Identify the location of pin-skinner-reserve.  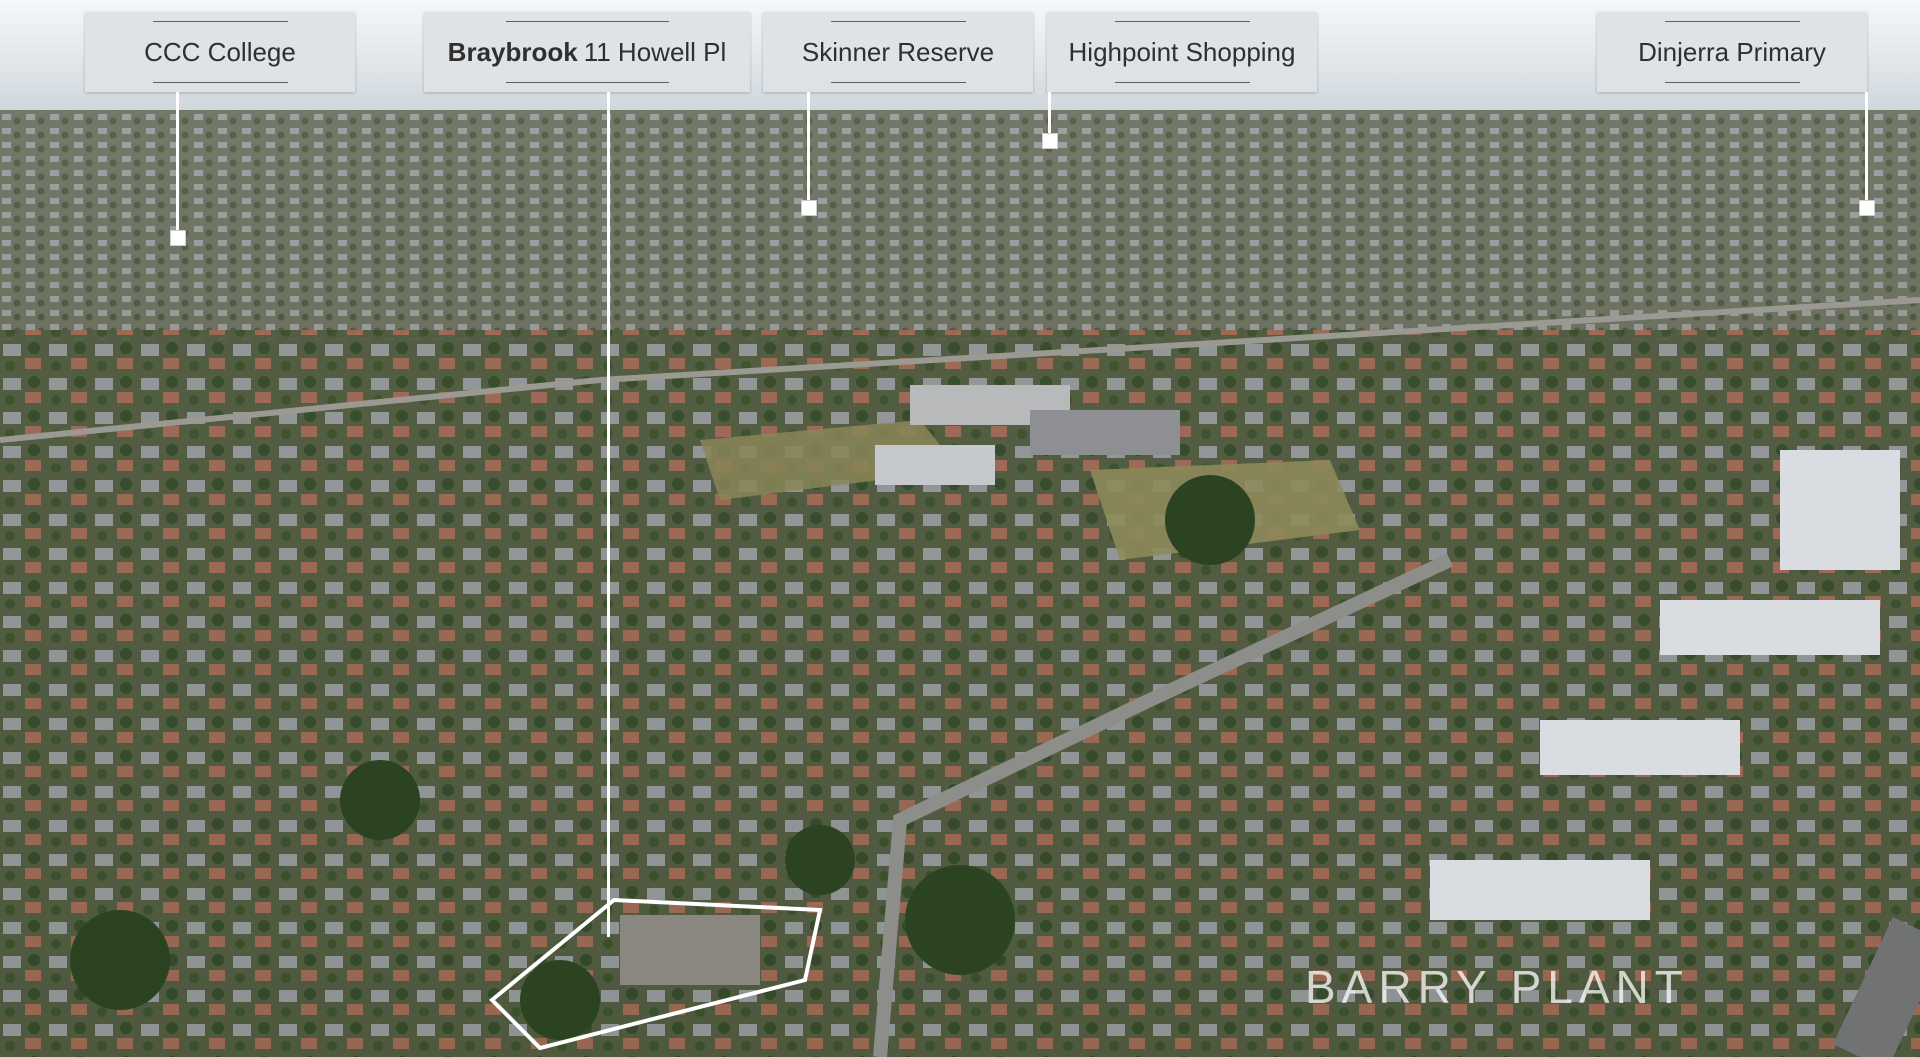
(808, 147).